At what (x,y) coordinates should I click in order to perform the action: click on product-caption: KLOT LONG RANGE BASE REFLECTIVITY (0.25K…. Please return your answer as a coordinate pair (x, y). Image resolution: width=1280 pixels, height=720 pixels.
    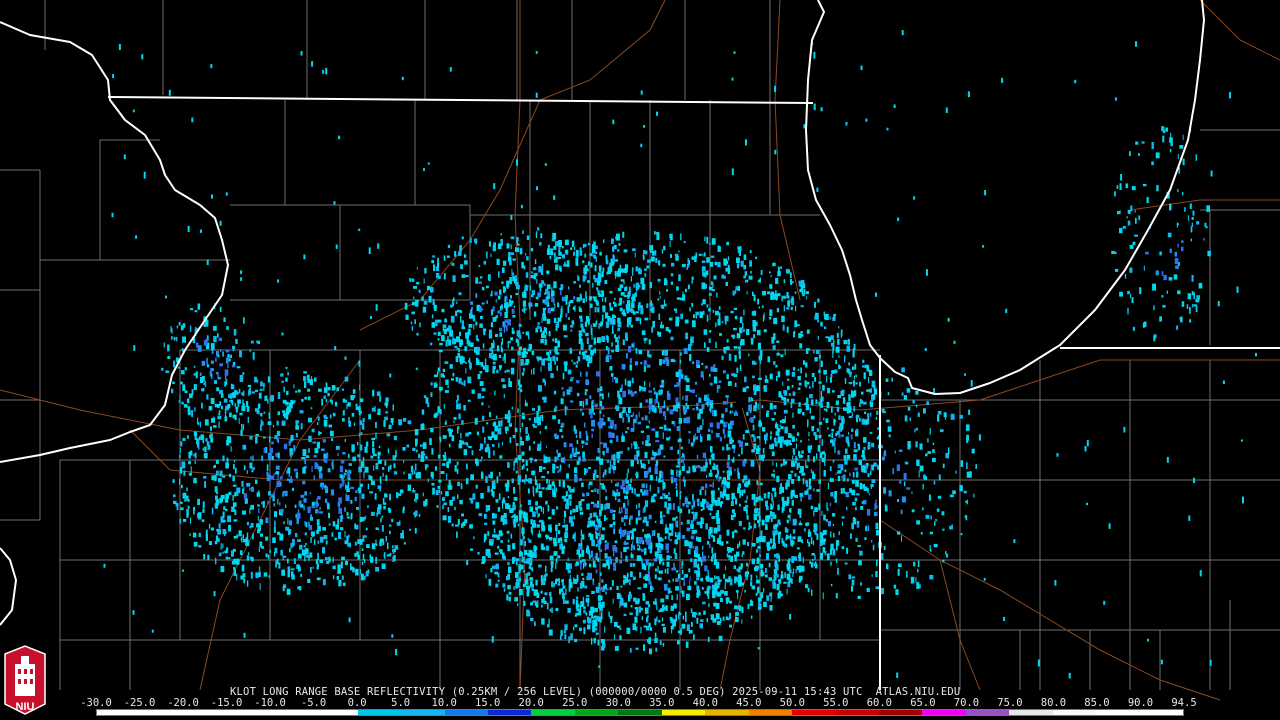
    Looking at the image, I should click on (595, 692).